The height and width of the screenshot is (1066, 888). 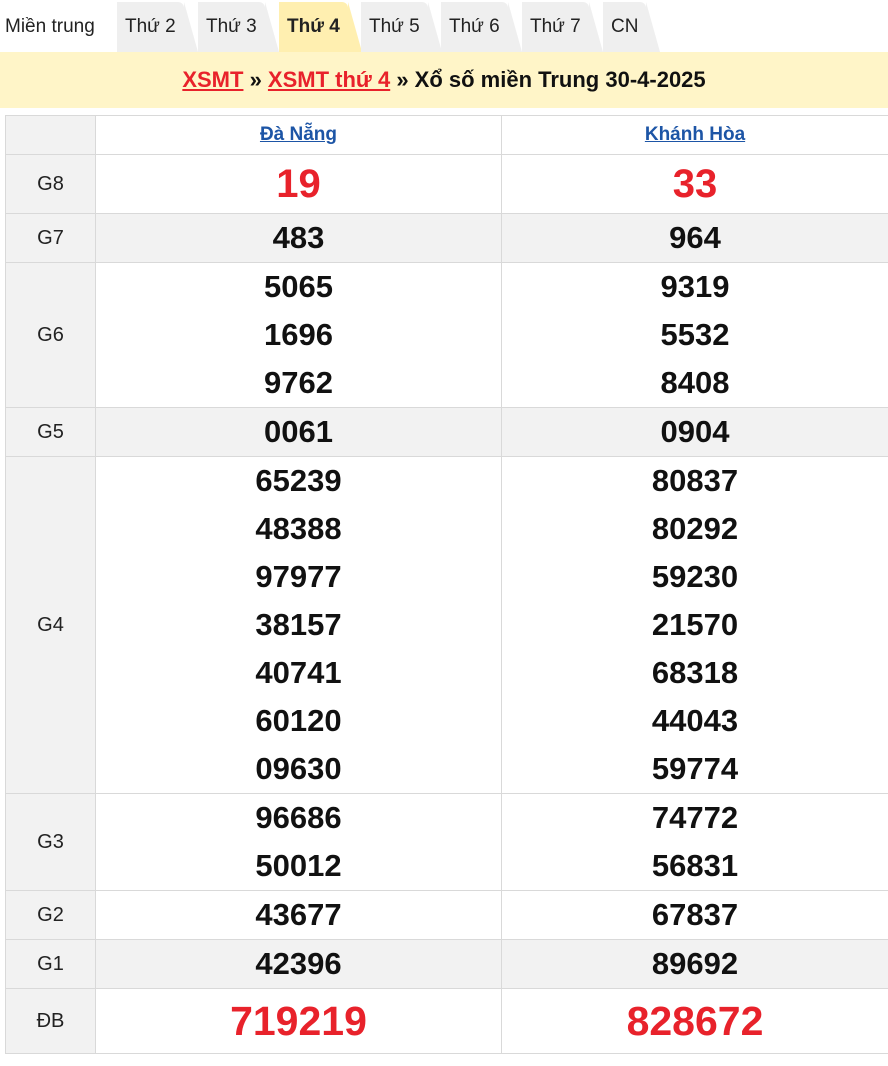 What do you see at coordinates (298, 720) in the screenshot?
I see `prize-number: 60120` at bounding box center [298, 720].